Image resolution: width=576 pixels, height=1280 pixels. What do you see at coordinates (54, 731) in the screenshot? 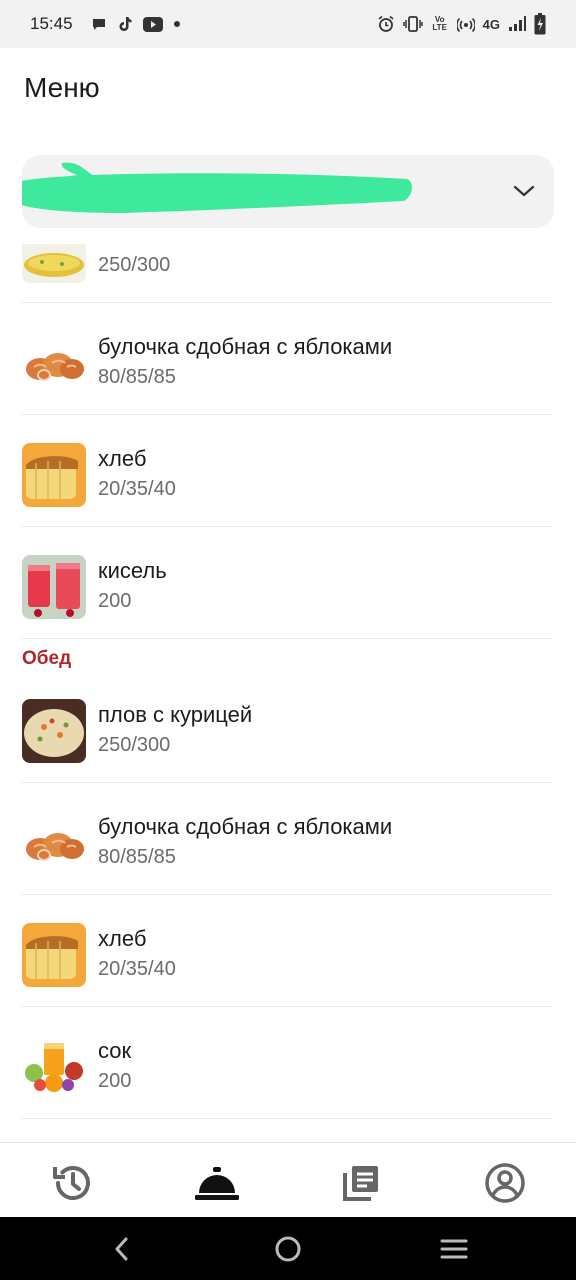
I see `pilaf-thumbnail` at bounding box center [54, 731].